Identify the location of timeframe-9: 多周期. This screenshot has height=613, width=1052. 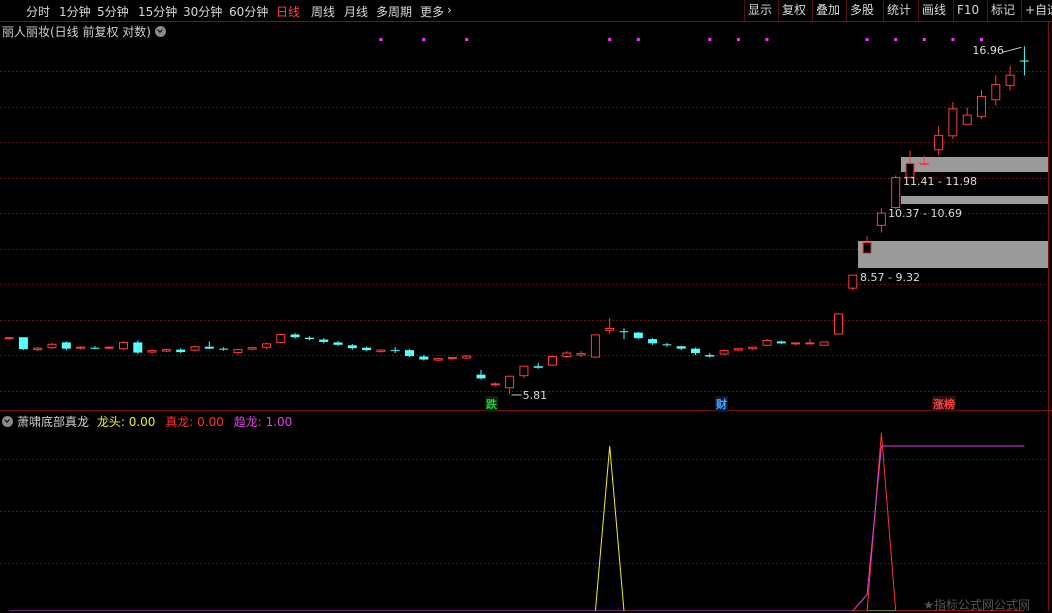
(394, 11).